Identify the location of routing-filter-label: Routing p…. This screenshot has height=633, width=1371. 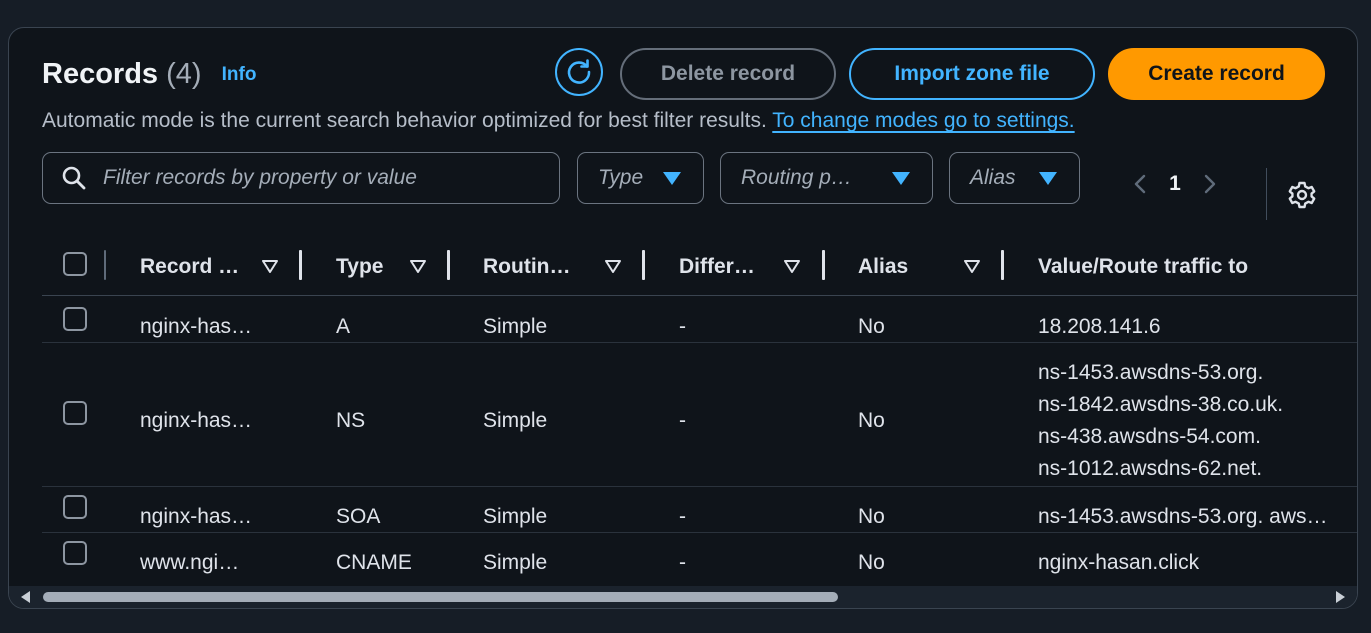
(796, 177).